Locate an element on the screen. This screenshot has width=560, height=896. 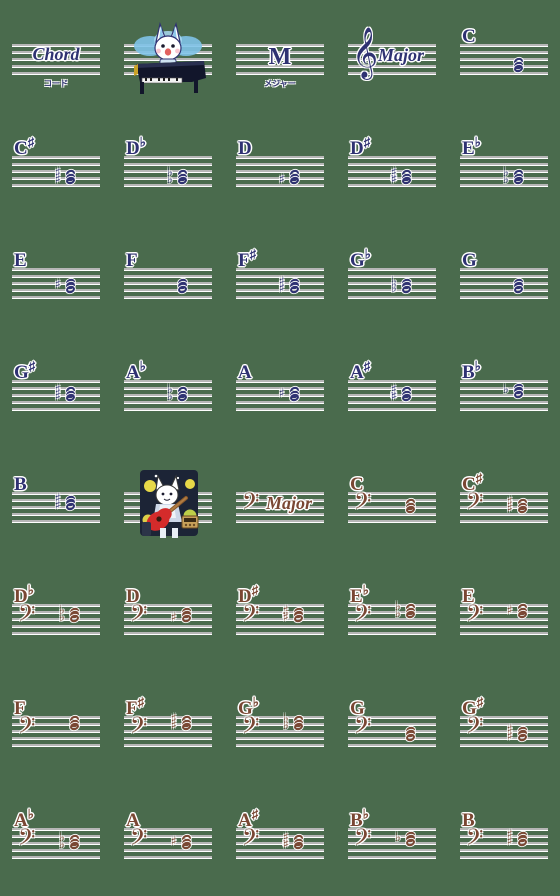
emoji-tile-chord-Bflat: B♭ ♭ is located at coordinates (504, 392).